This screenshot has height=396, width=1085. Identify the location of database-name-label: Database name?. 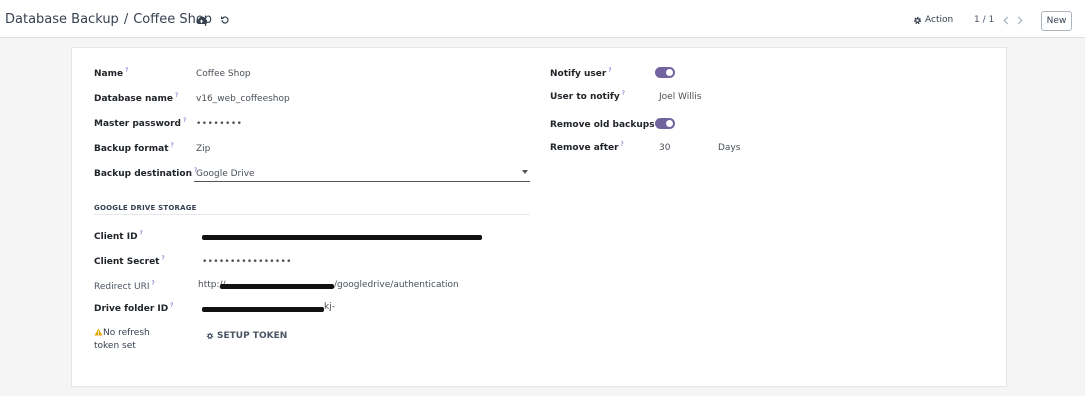
(136, 98).